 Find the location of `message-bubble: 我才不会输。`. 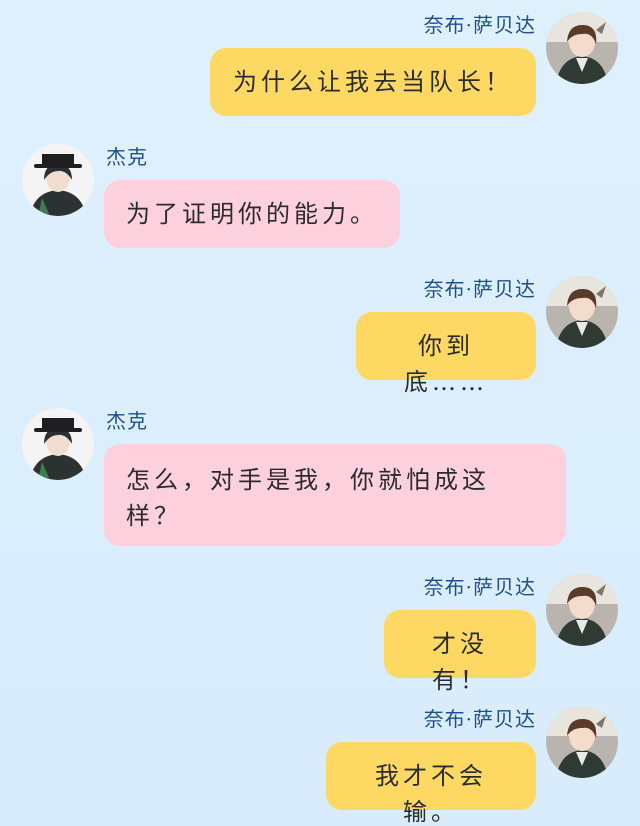

message-bubble: 我才不会输。 is located at coordinates (431, 784).